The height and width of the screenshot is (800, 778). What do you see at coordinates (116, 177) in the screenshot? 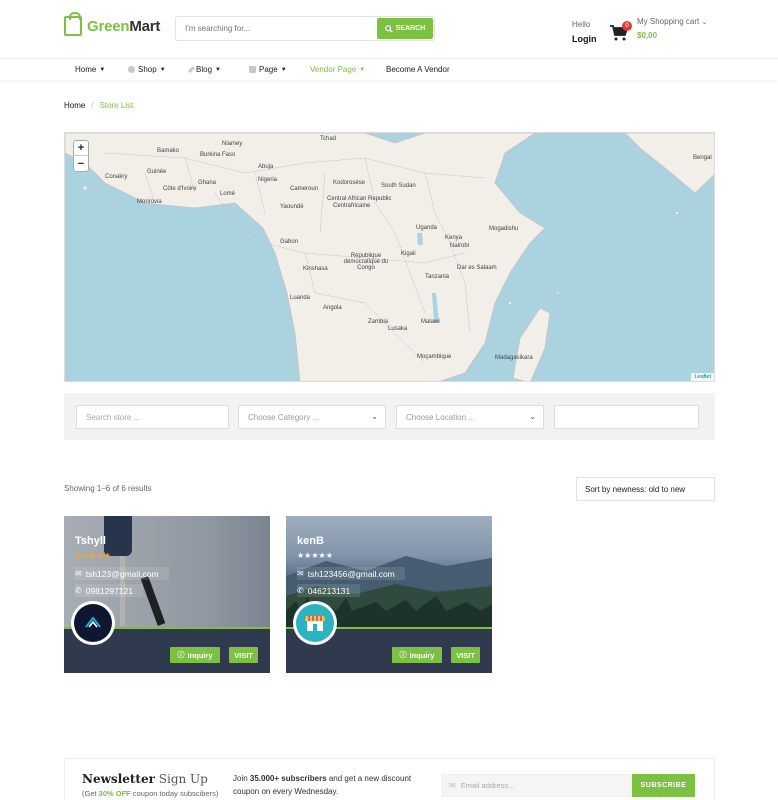
I see `map-label: Conakry` at bounding box center [116, 177].